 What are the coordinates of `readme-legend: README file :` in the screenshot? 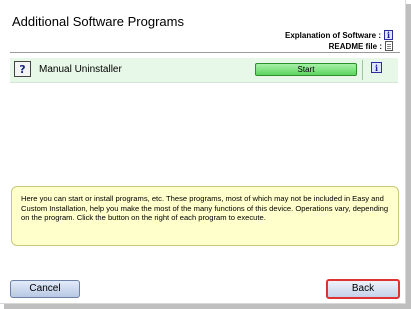 It's located at (361, 46).